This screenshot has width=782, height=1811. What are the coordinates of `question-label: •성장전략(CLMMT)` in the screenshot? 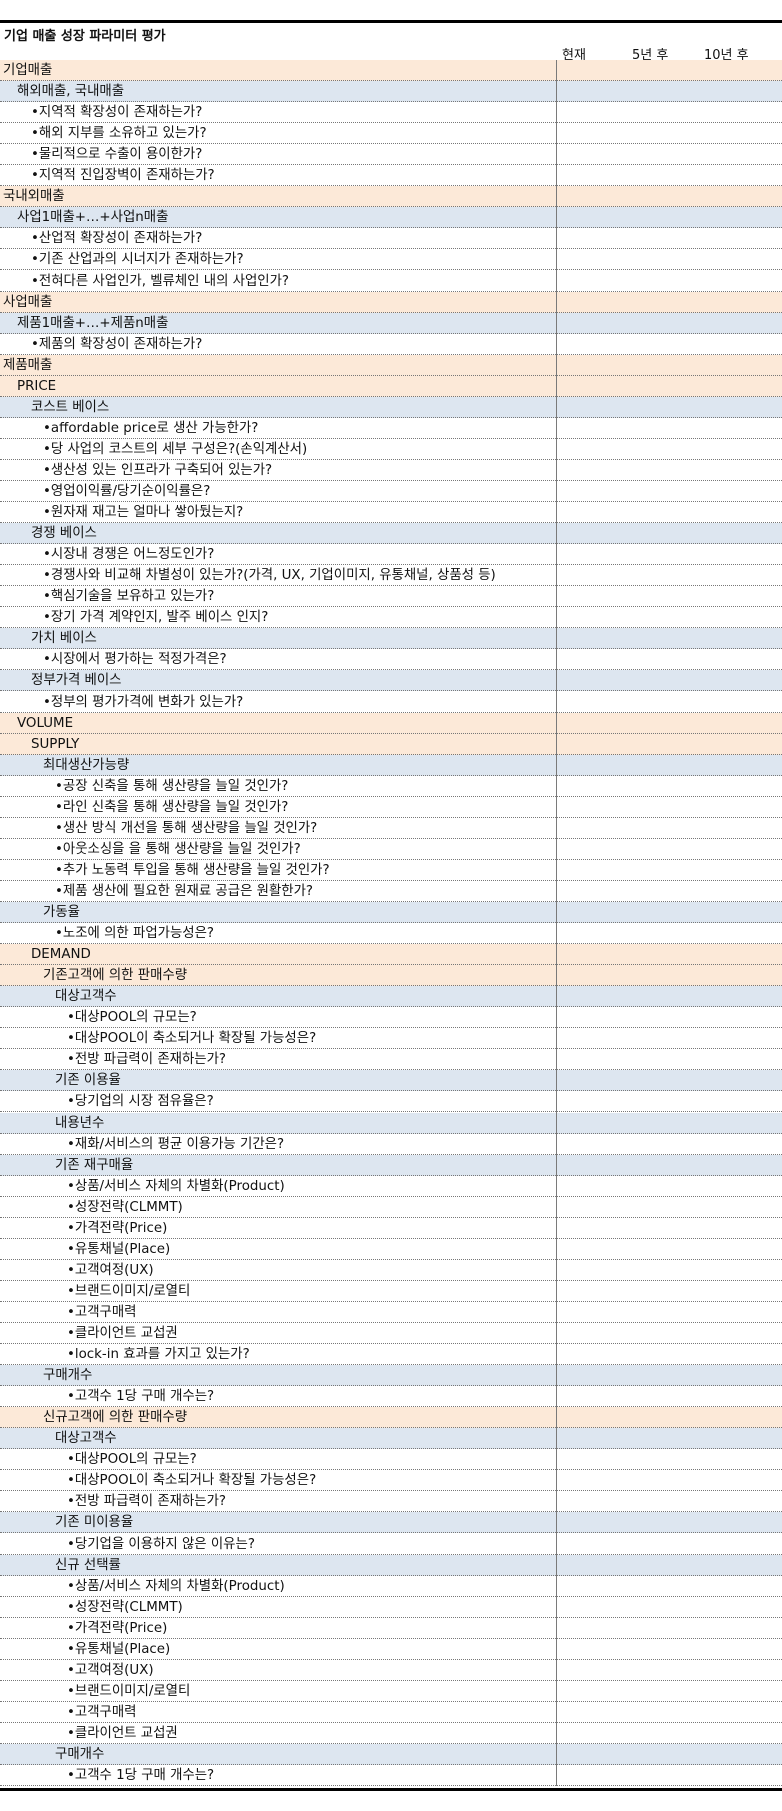 It's located at (125, 1607).